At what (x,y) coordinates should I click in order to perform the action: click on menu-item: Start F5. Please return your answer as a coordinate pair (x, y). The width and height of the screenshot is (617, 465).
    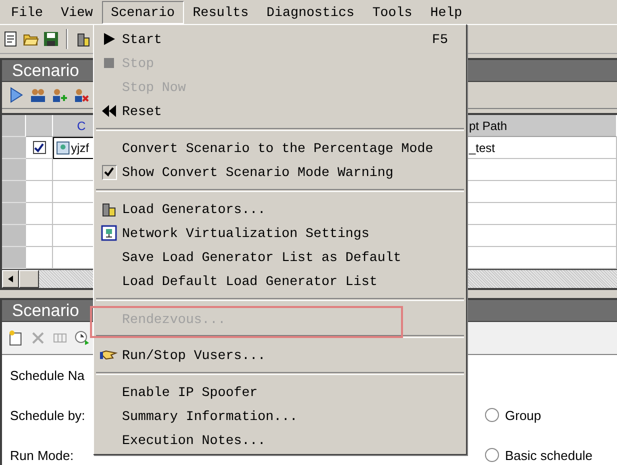
    Looking at the image, I should click on (280, 39).